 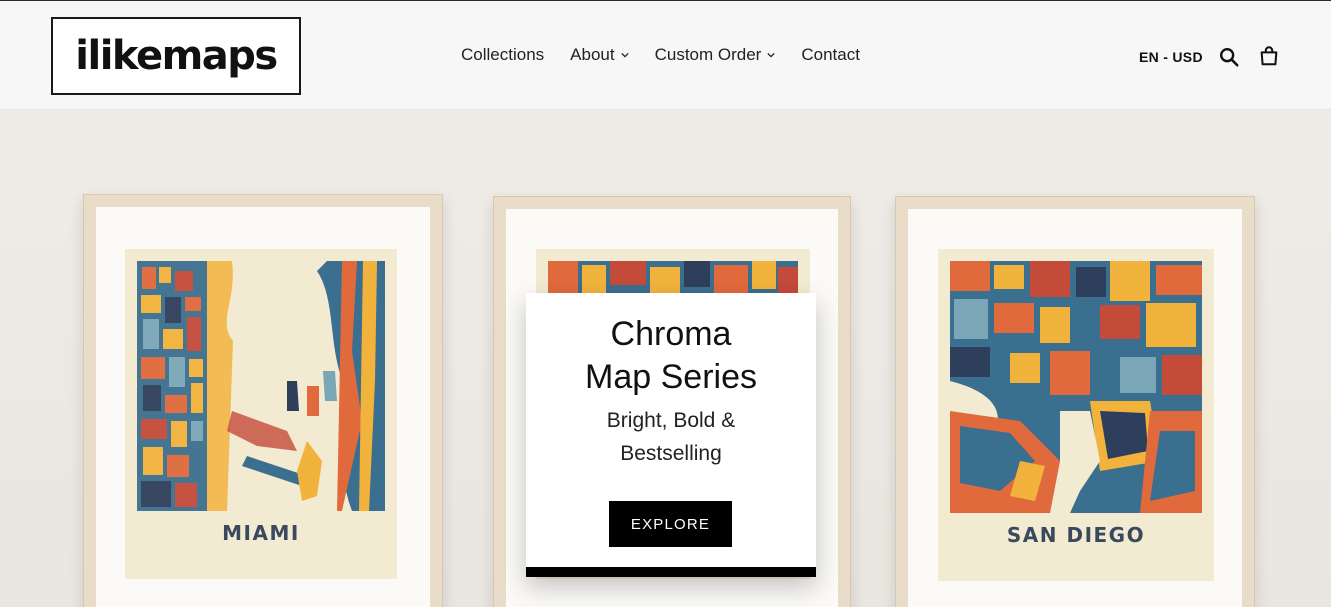 I want to click on nav-item-custom-order: Custom Order, so click(x=715, y=55).